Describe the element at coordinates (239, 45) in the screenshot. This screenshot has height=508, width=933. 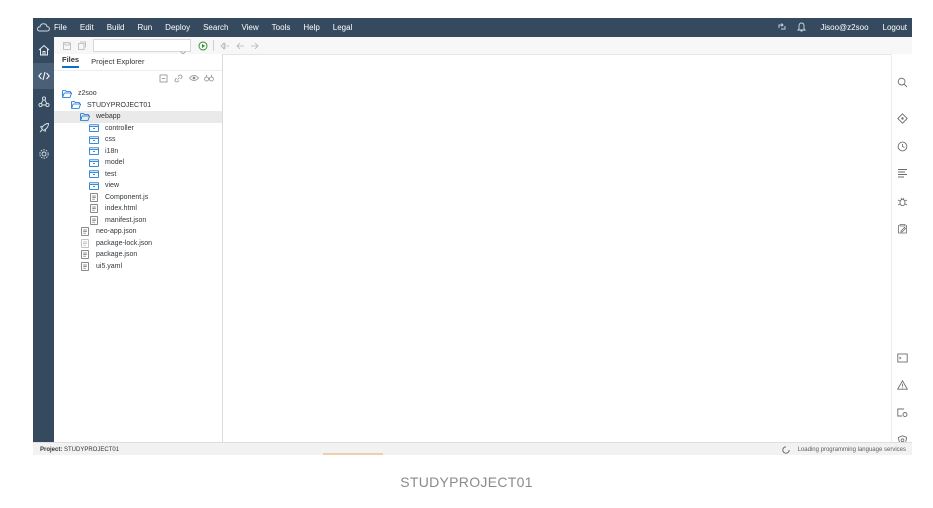
I see `navigate-back-icon` at that location.